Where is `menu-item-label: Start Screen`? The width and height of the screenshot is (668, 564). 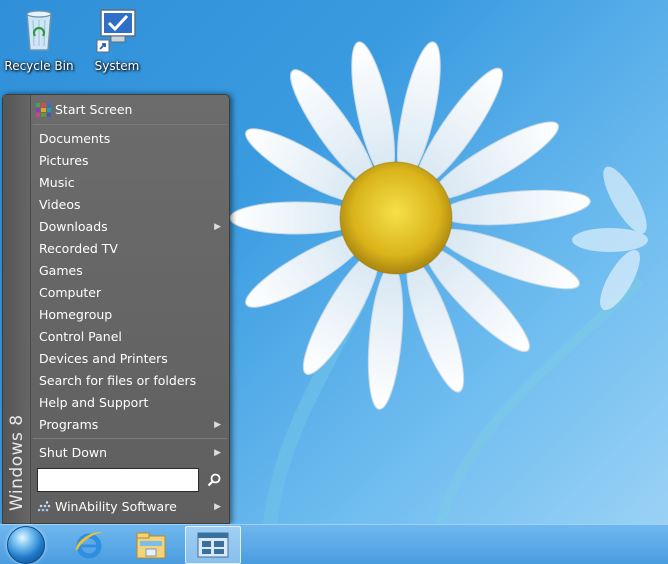
menu-item-label: Start Screen is located at coordinates (94, 109).